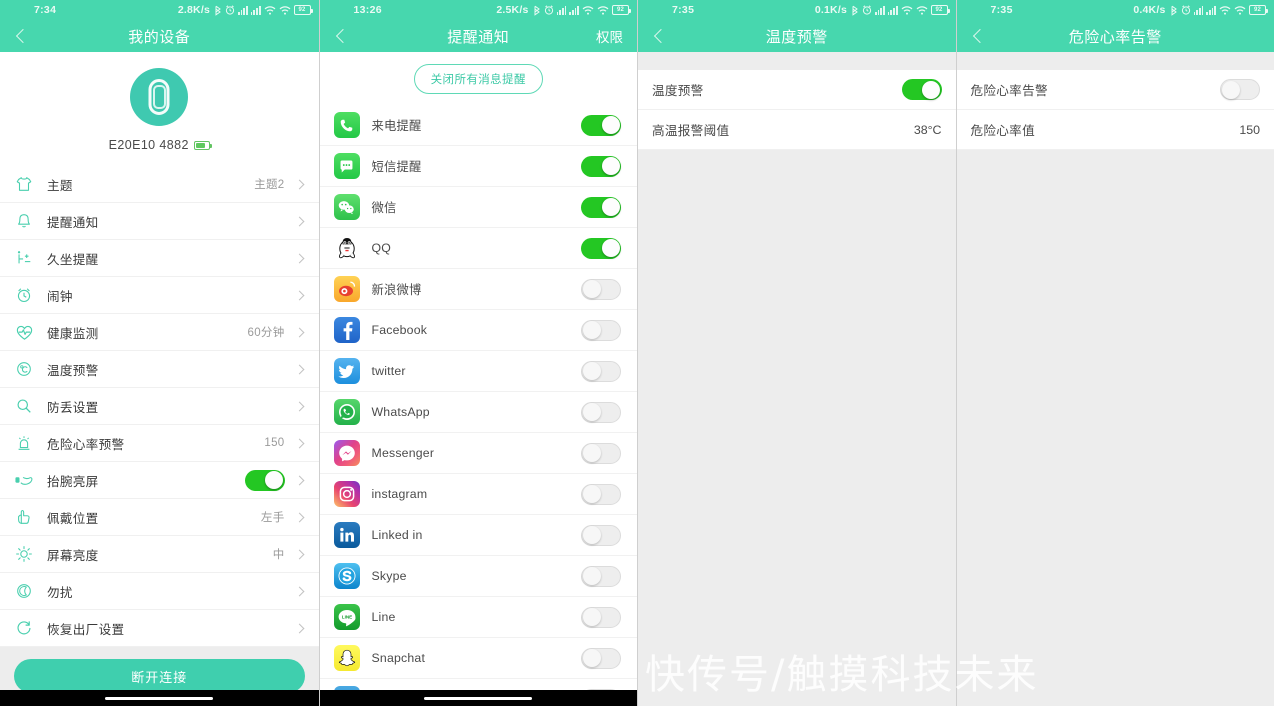  I want to click on device-row-4: 闹钟, so click(159, 295).